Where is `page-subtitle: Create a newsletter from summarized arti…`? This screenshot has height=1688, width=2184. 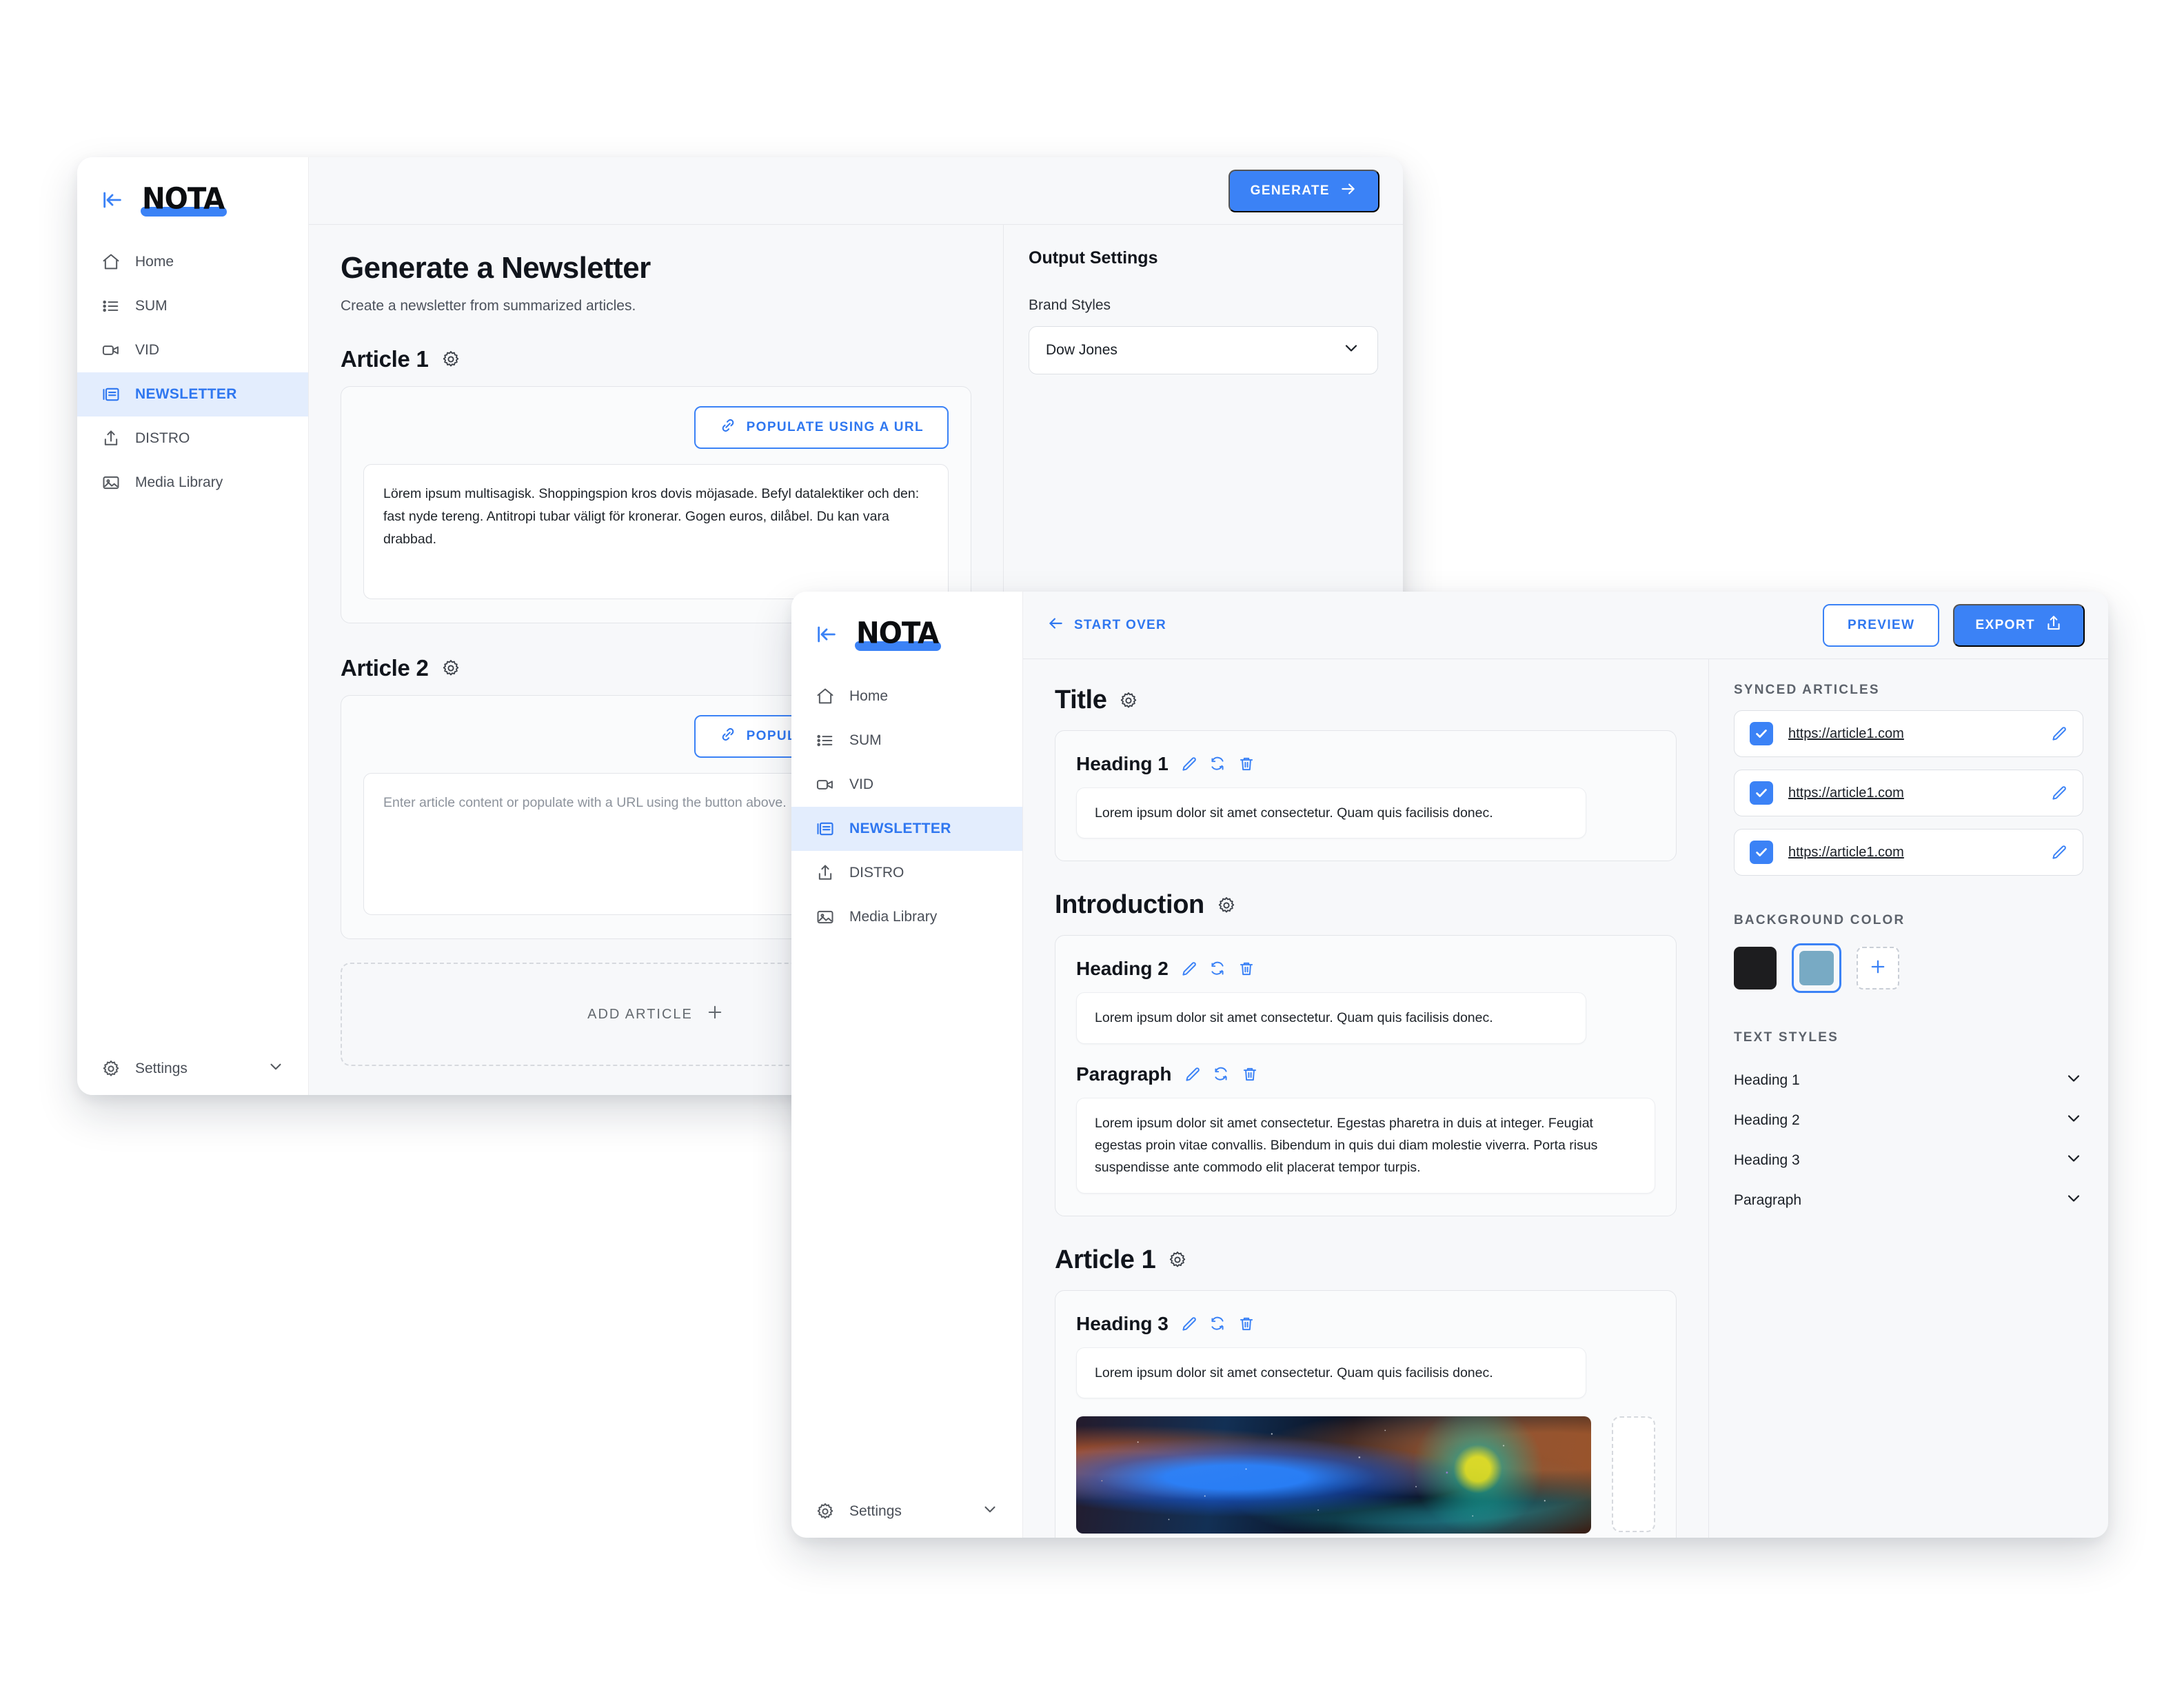 page-subtitle: Create a newsletter from summarized arti… is located at coordinates (489, 306).